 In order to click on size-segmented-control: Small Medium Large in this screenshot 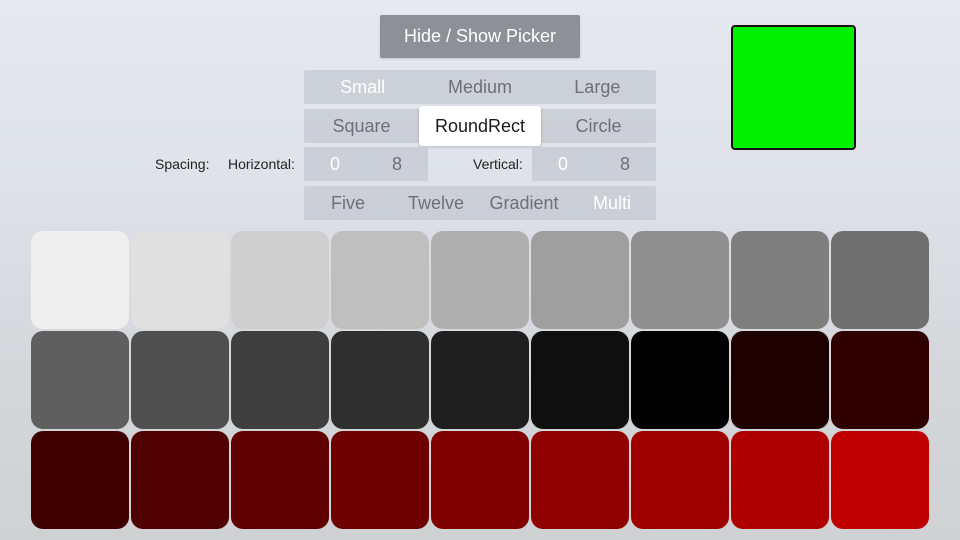, I will do `click(480, 87)`.